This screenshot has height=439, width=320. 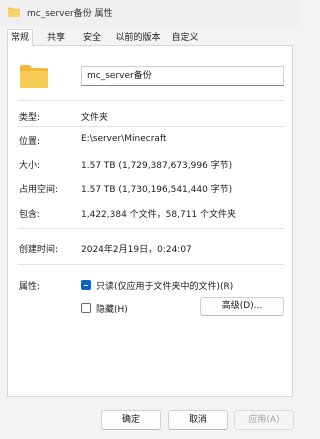 What do you see at coordinates (157, 166) in the screenshot?
I see `size-value: 1.57 TB (1,729,387,673,996 字节)` at bounding box center [157, 166].